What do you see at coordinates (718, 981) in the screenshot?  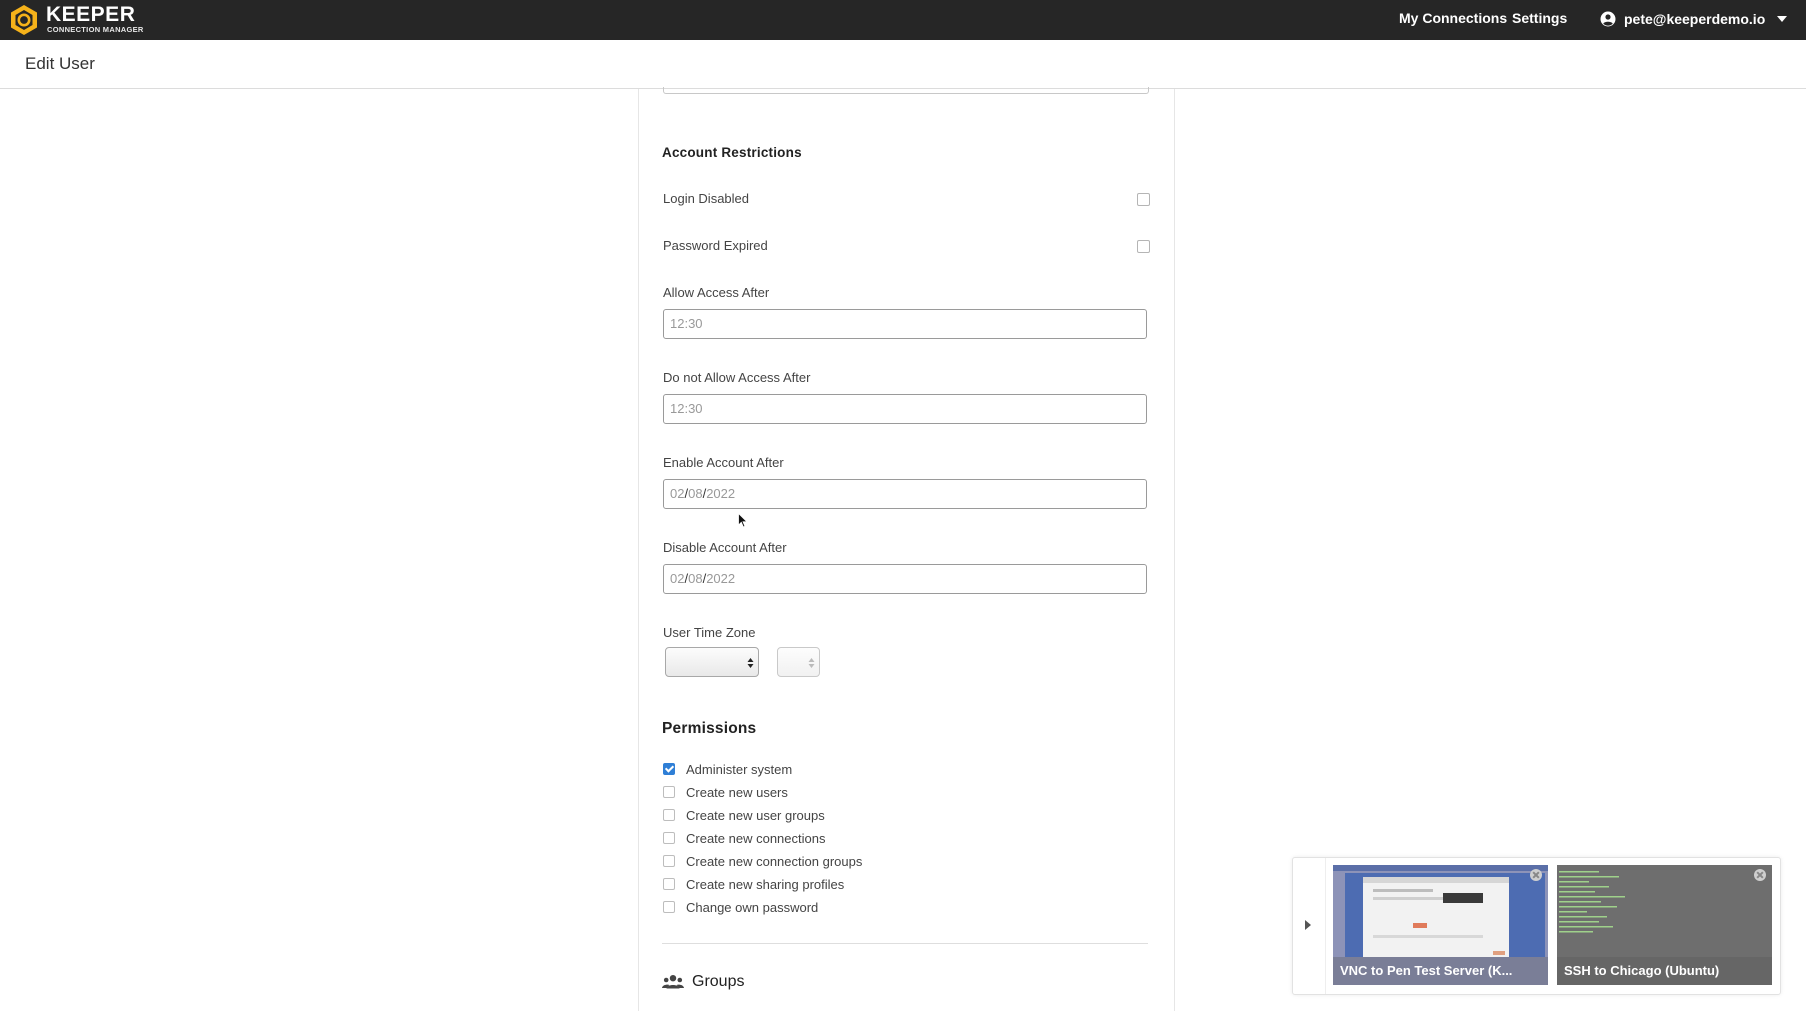 I see `groups-heading-text: Groups` at bounding box center [718, 981].